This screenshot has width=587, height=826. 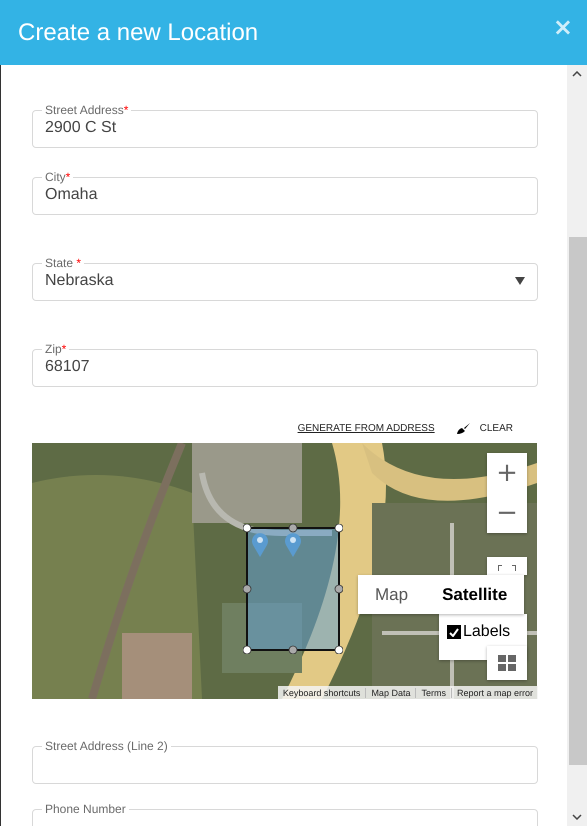 What do you see at coordinates (285, 761) in the screenshot?
I see `text-field: Street Address (Line 2)` at bounding box center [285, 761].